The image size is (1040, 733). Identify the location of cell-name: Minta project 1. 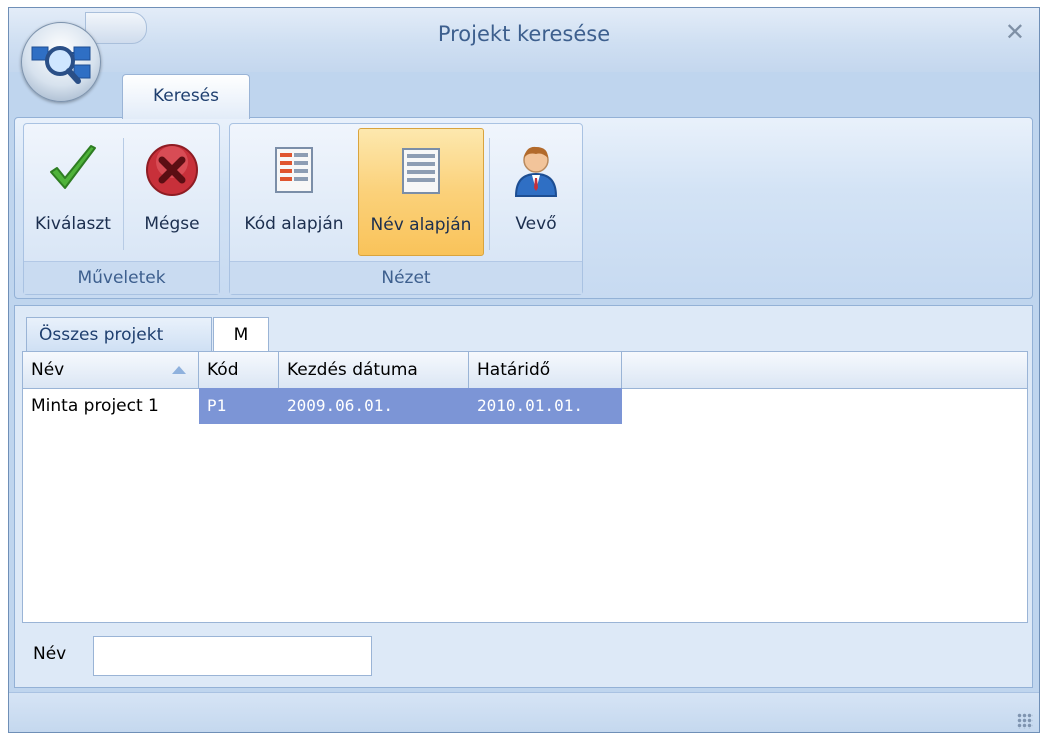
(111, 406).